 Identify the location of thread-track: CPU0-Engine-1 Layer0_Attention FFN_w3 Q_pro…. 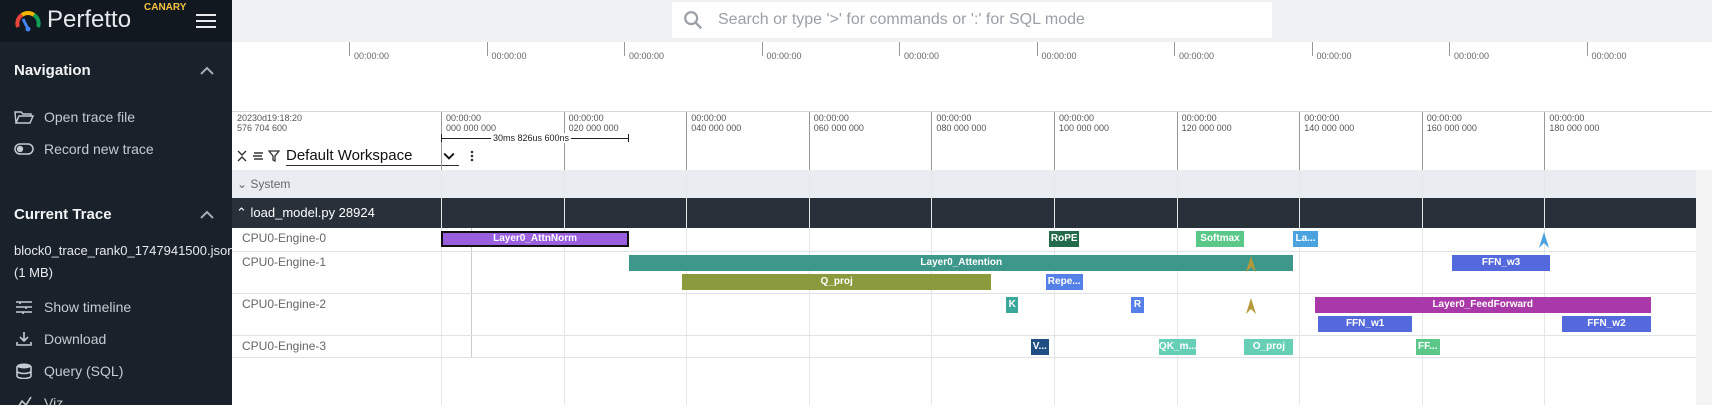
(964, 273).